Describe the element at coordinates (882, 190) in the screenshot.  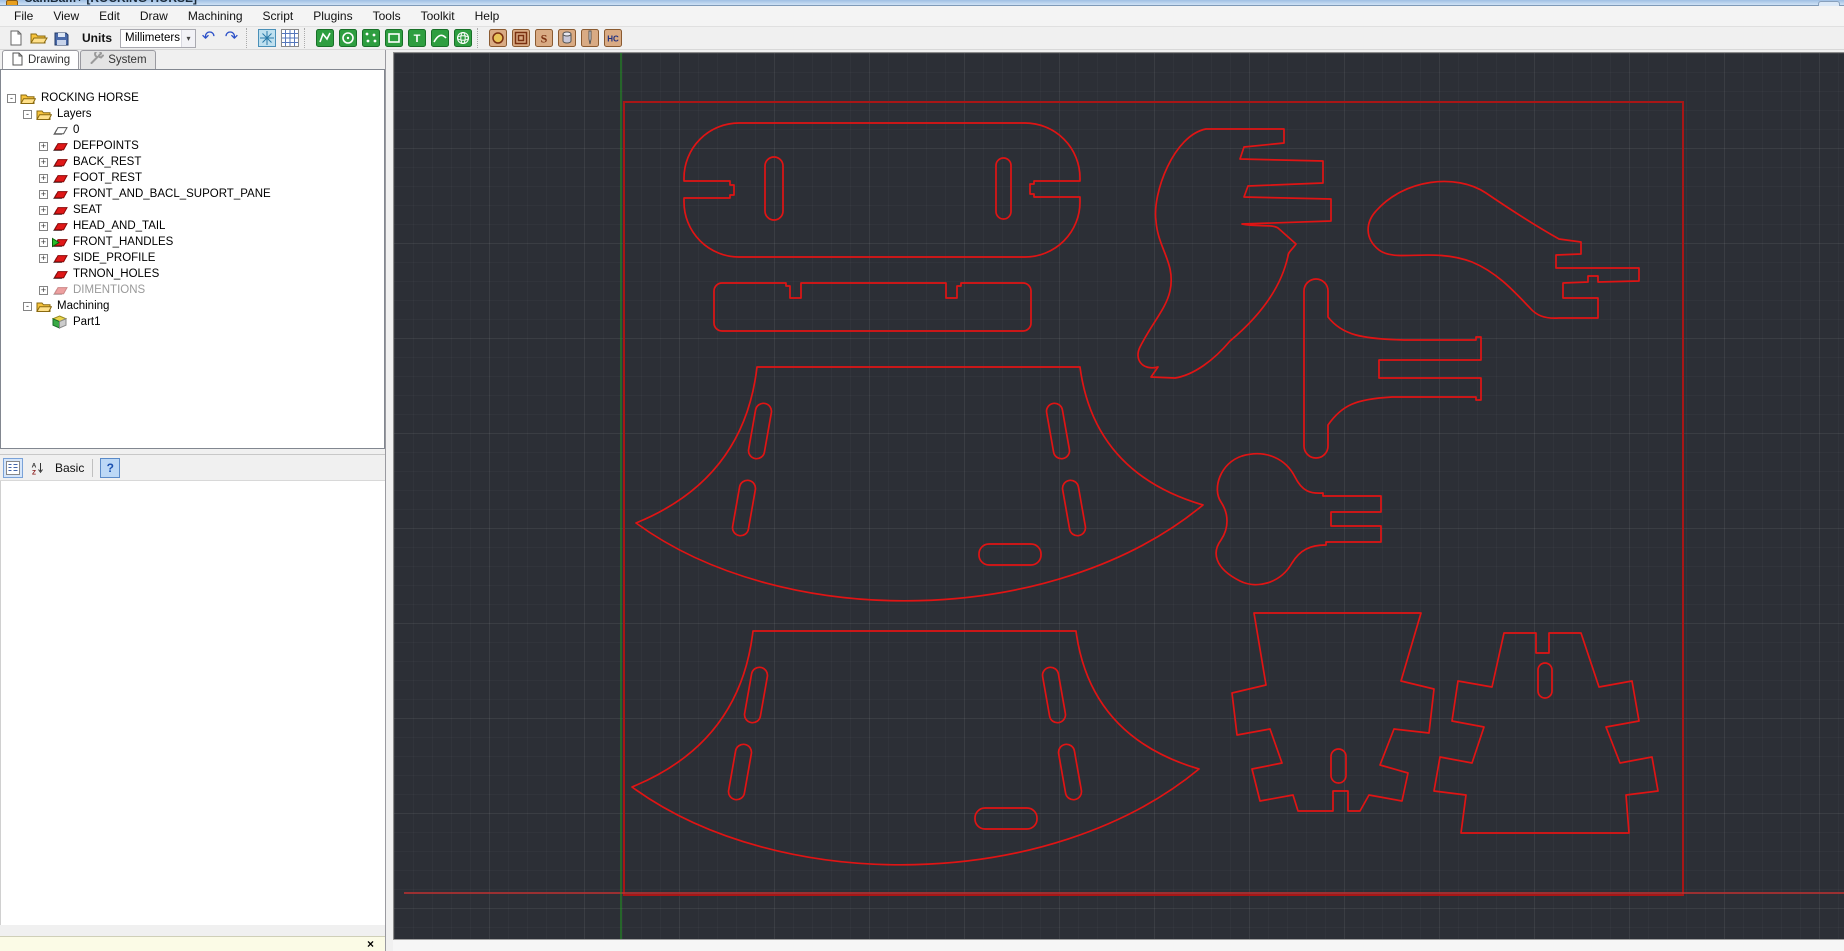
I see `seat-outline` at that location.